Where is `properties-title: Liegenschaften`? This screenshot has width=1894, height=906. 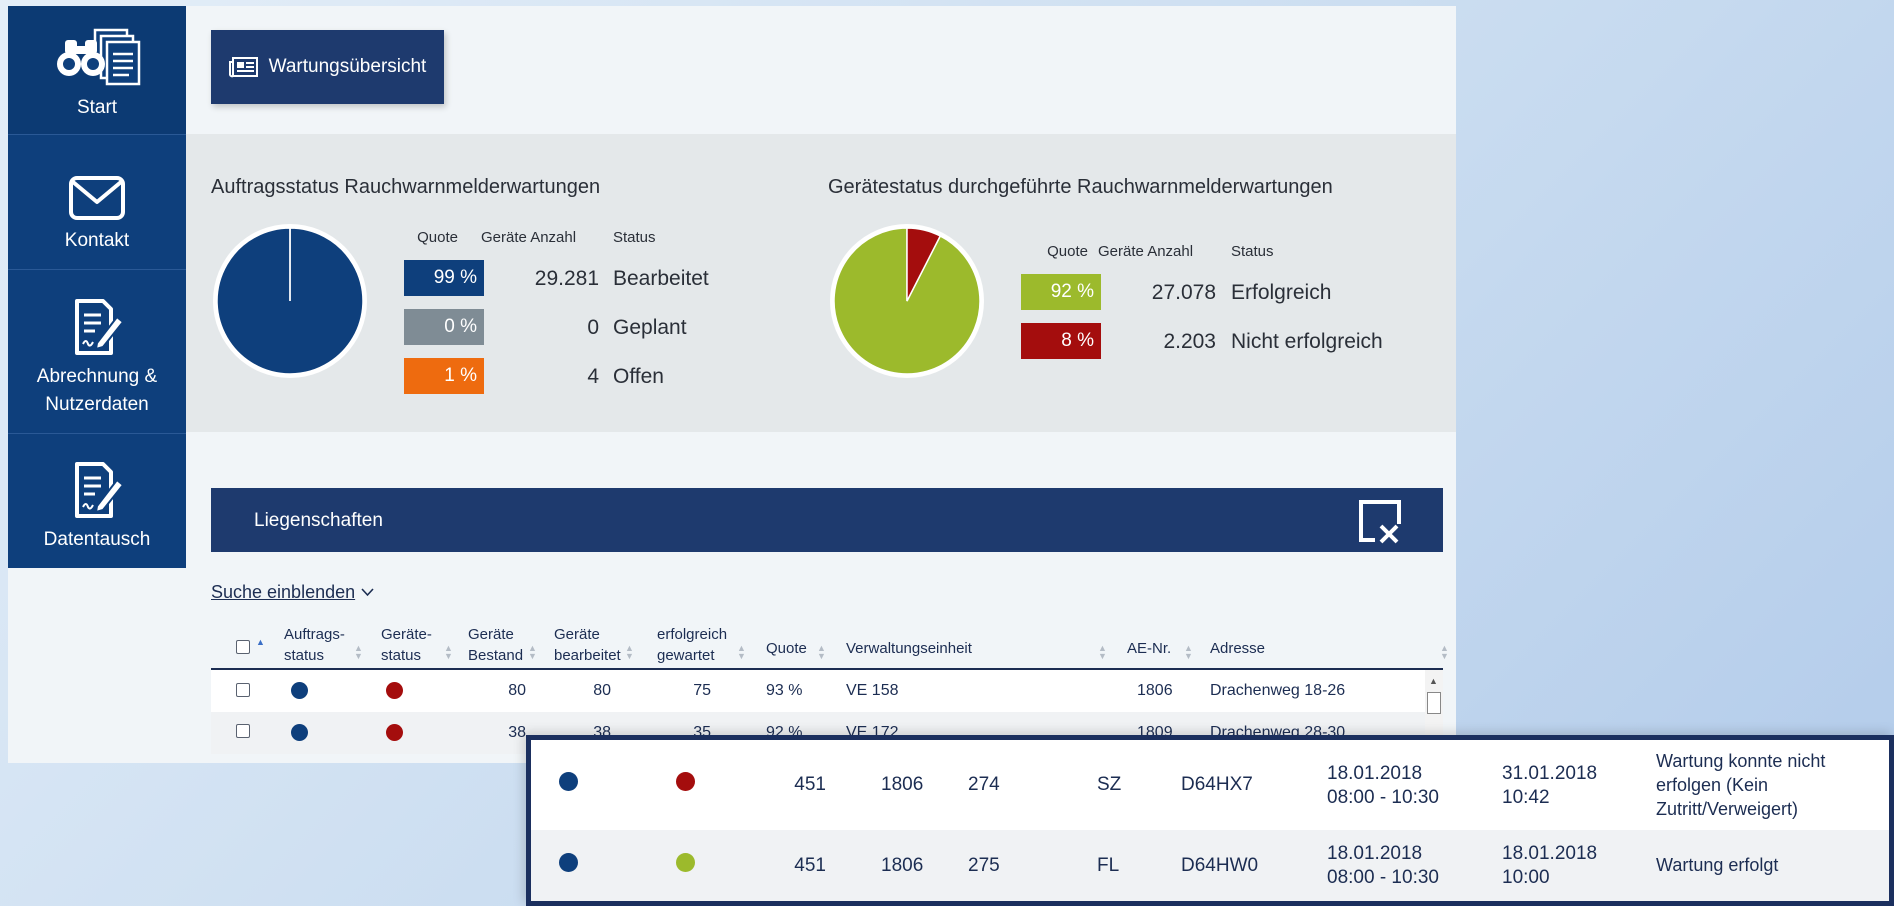
properties-title: Liegenschaften is located at coordinates (318, 520).